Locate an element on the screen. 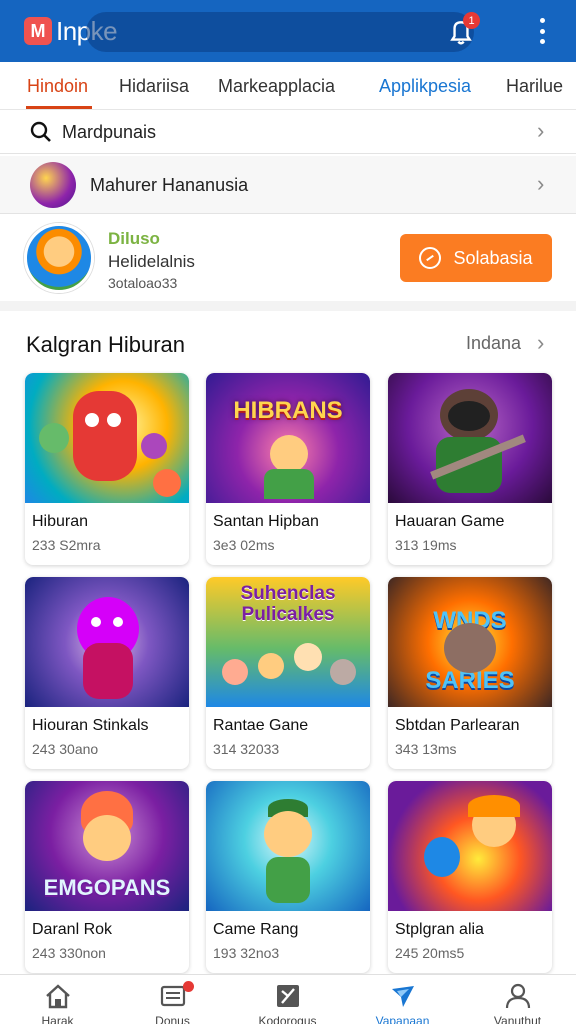 Image resolution: width=576 pixels, height=1024 pixels. game-card: Hauaran Game 313 19ms is located at coordinates (470, 469).